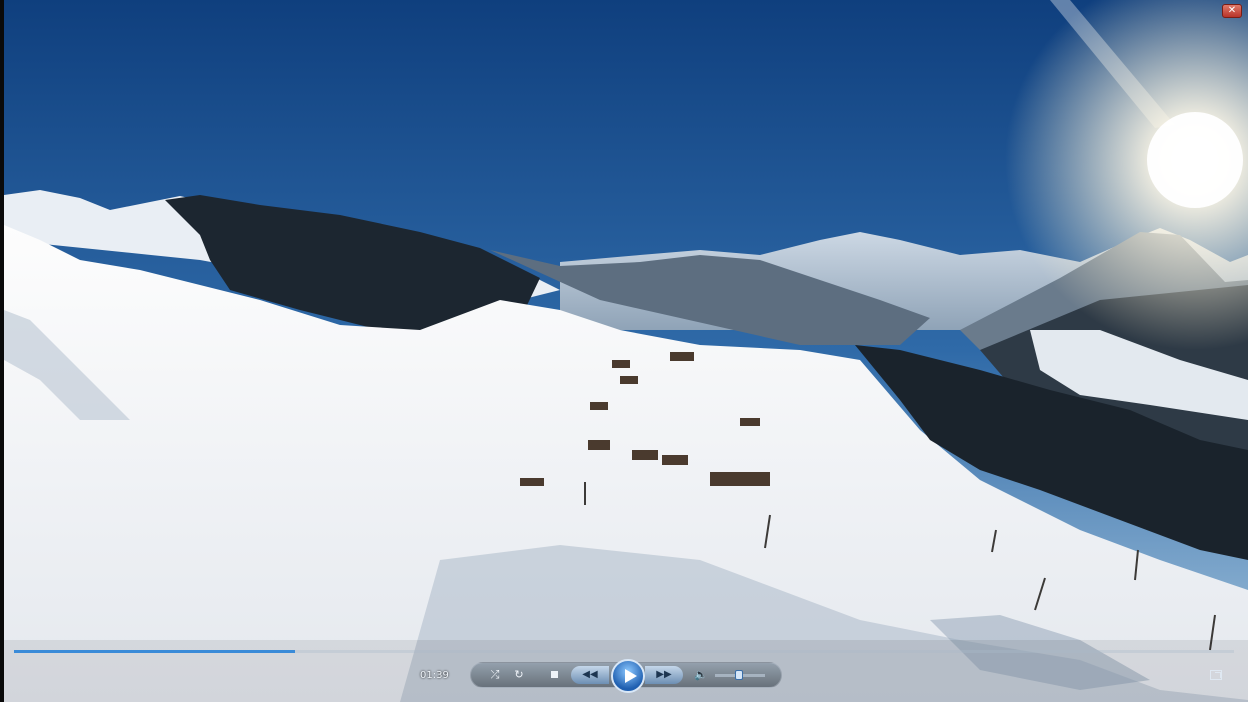 The width and height of the screenshot is (1248, 702). Describe the element at coordinates (495, 675) in the screenshot. I see `shuffle-icon: ⤮` at that location.